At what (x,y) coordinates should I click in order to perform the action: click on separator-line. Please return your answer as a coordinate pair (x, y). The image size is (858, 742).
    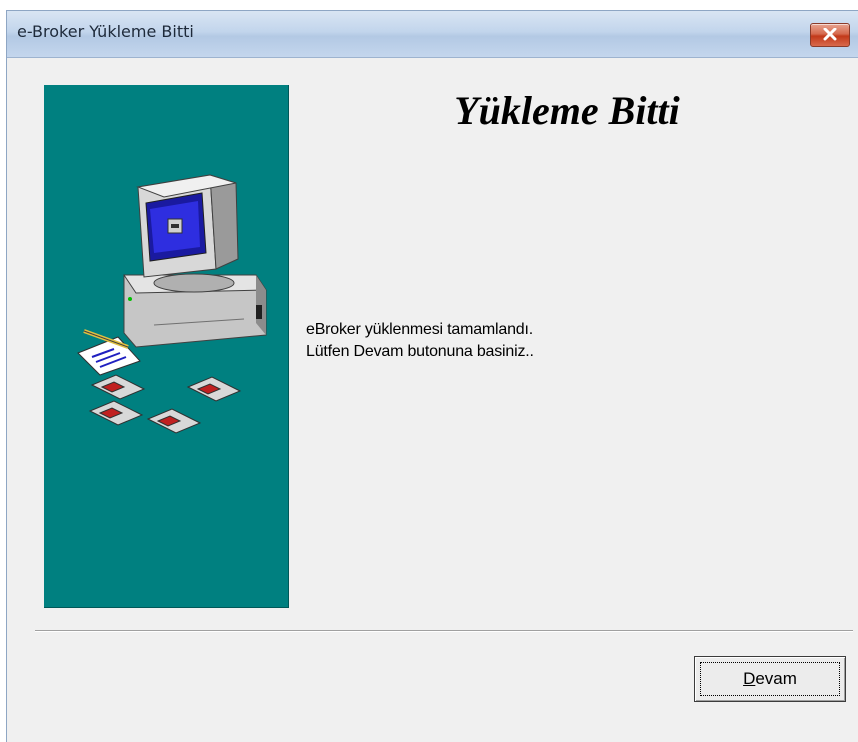
    Looking at the image, I should click on (444, 631).